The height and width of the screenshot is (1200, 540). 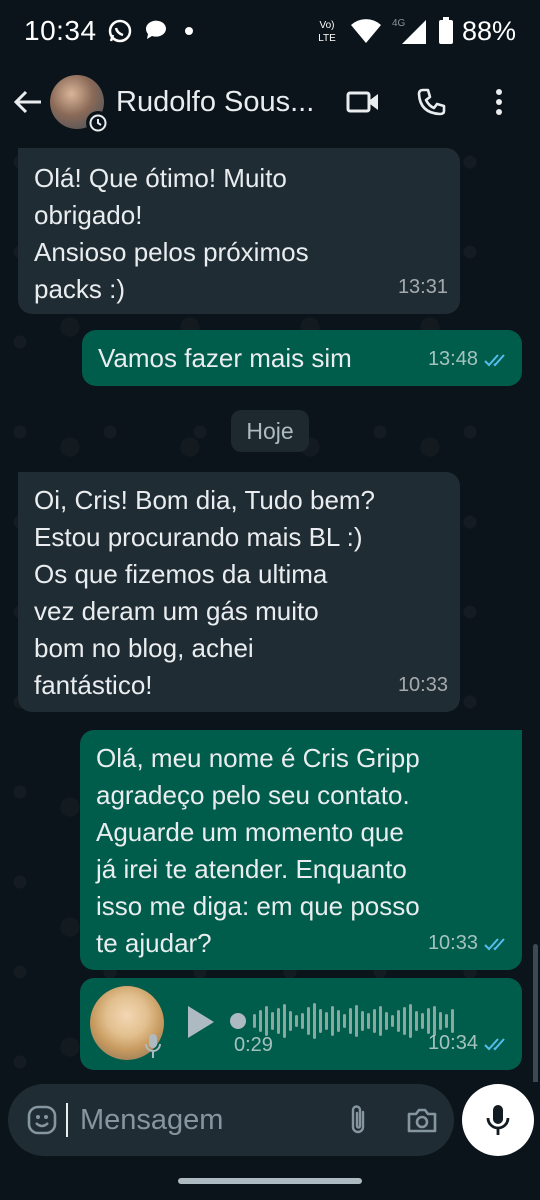 What do you see at coordinates (67, 1120) in the screenshot?
I see `text-caret` at bounding box center [67, 1120].